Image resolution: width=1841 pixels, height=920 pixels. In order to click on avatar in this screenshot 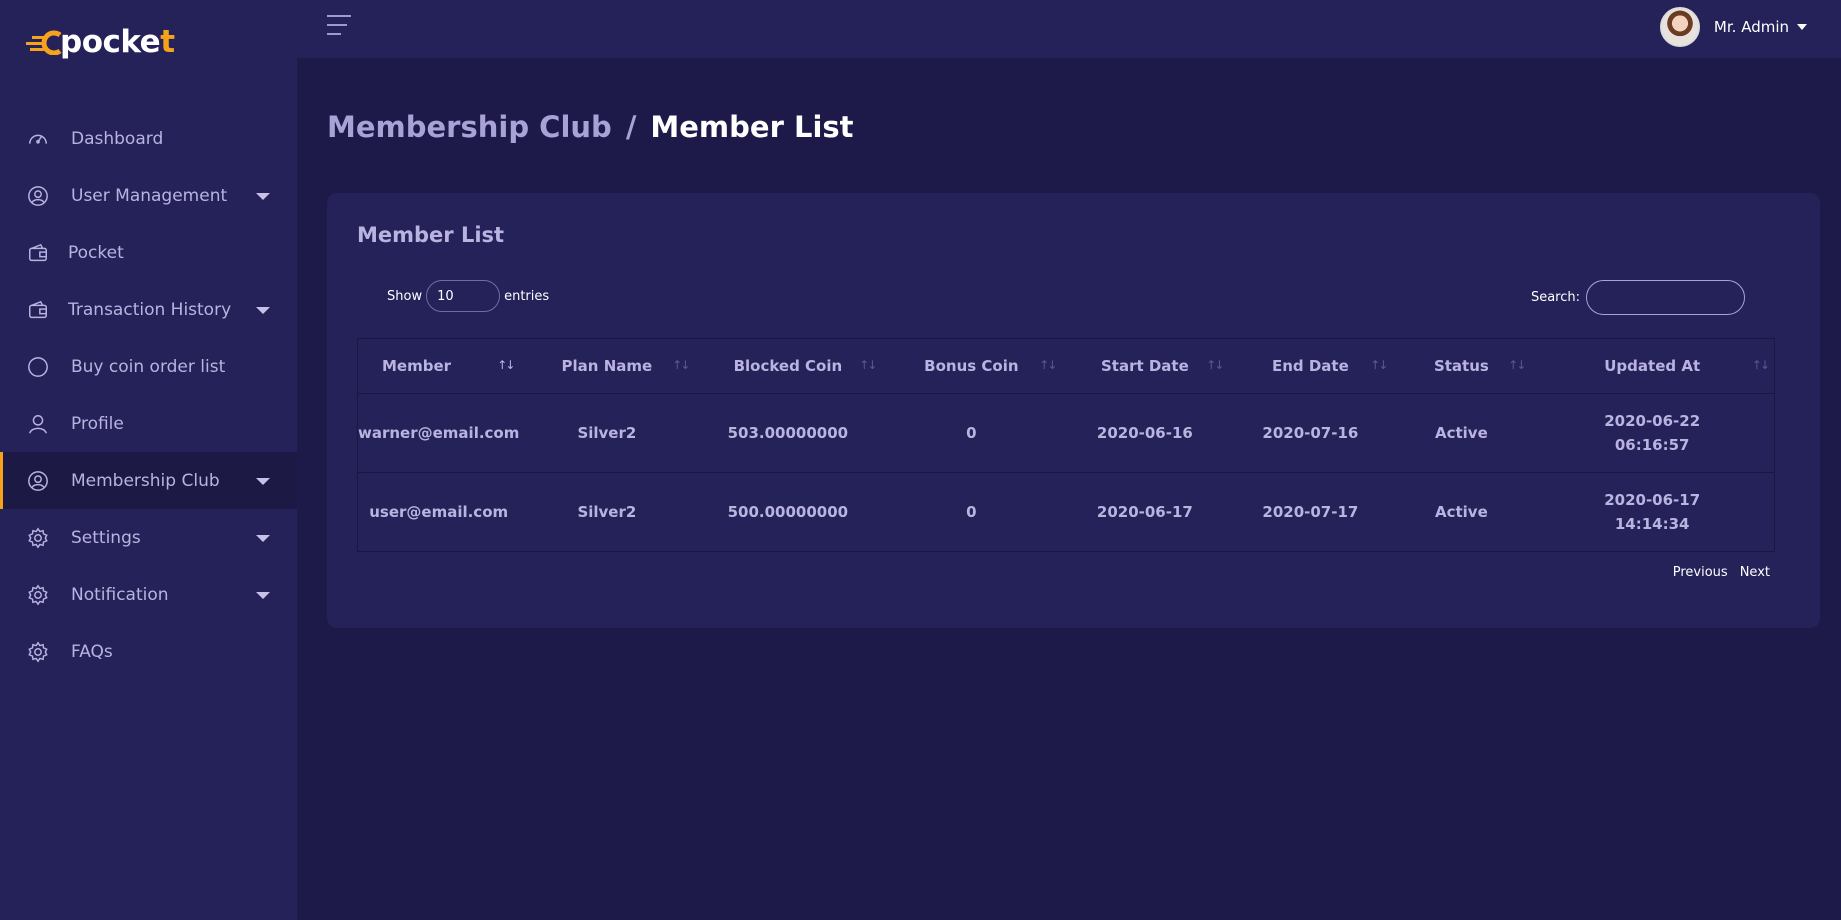, I will do `click(1679, 27)`.